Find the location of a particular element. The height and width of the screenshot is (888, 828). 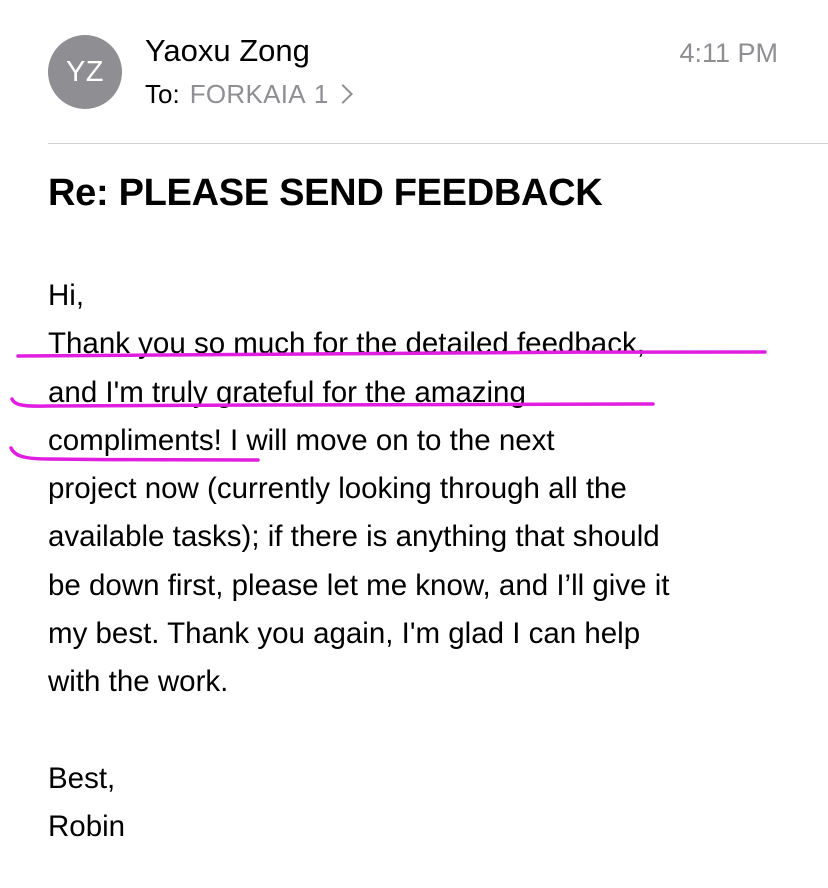

email-subject: Re: PLEASE SEND FEEDBACK is located at coordinates (325, 193).